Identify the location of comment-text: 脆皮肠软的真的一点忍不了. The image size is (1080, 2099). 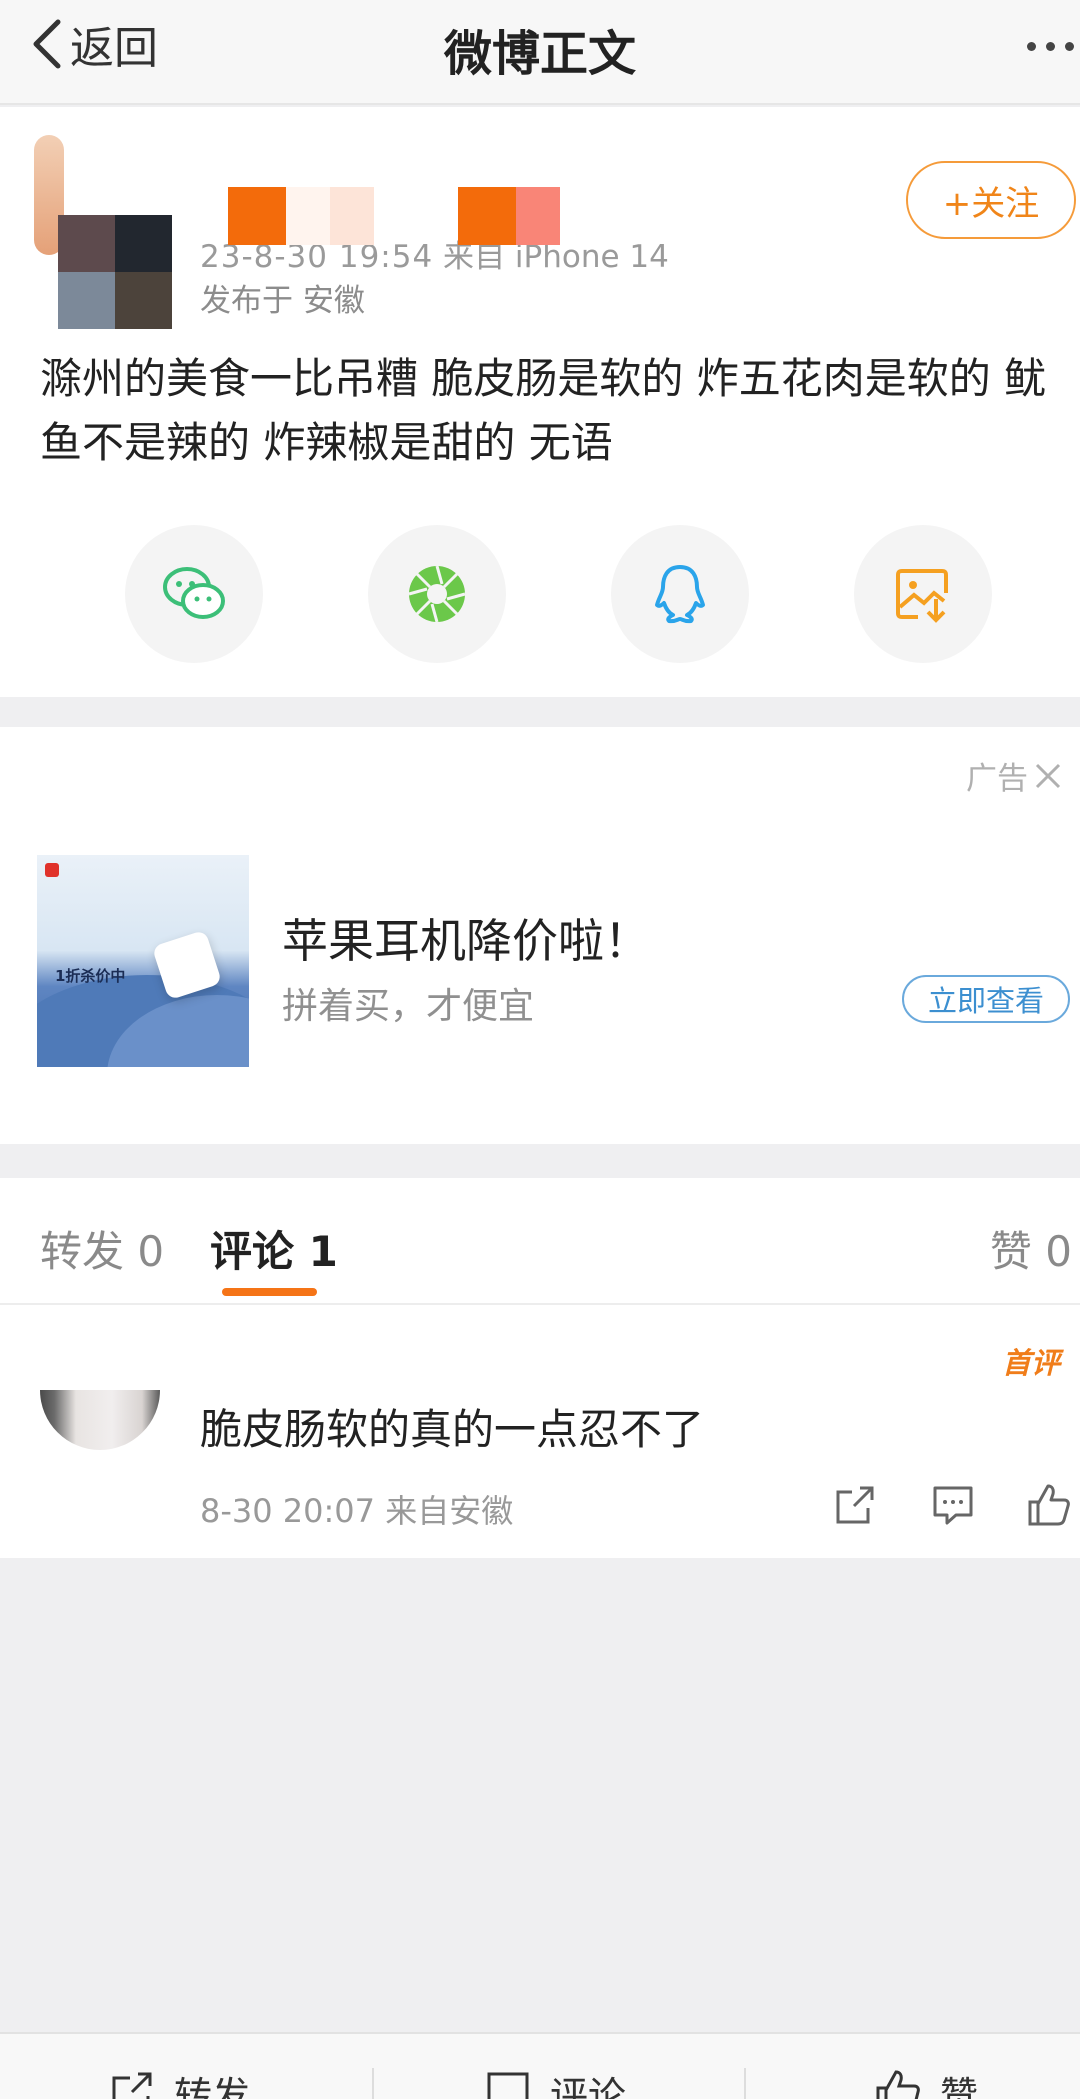
(452, 1429).